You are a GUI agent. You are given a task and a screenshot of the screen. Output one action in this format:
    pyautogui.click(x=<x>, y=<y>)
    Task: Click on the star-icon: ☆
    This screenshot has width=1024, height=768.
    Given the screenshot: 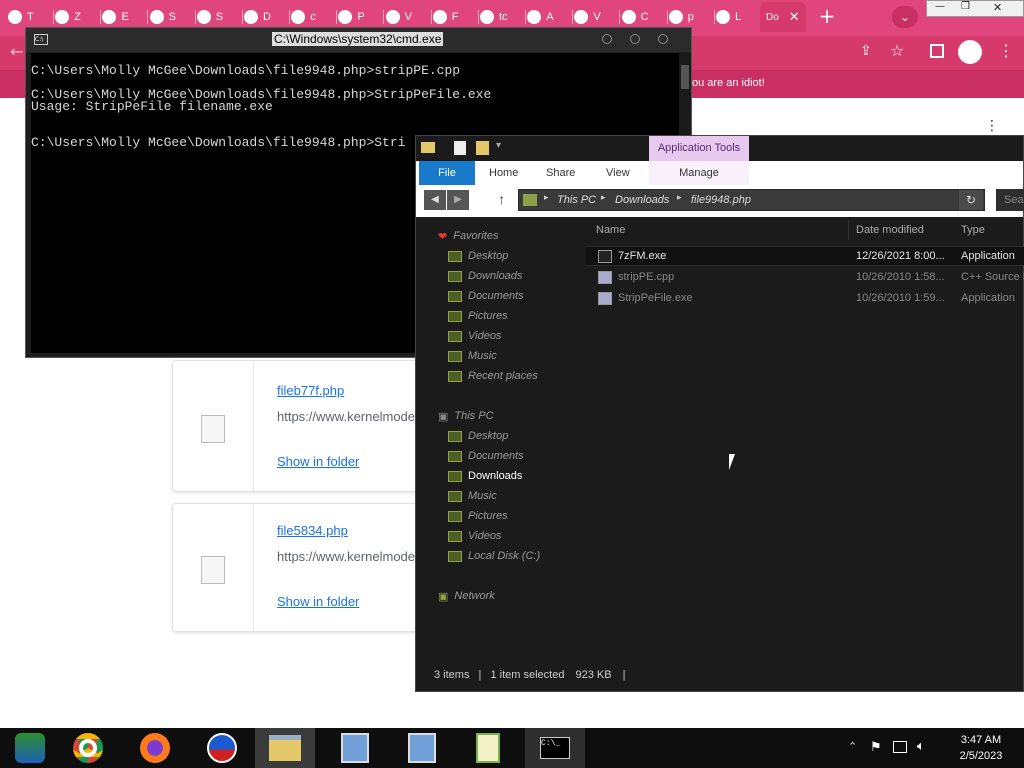 What is the action you would take?
    pyautogui.click(x=897, y=50)
    